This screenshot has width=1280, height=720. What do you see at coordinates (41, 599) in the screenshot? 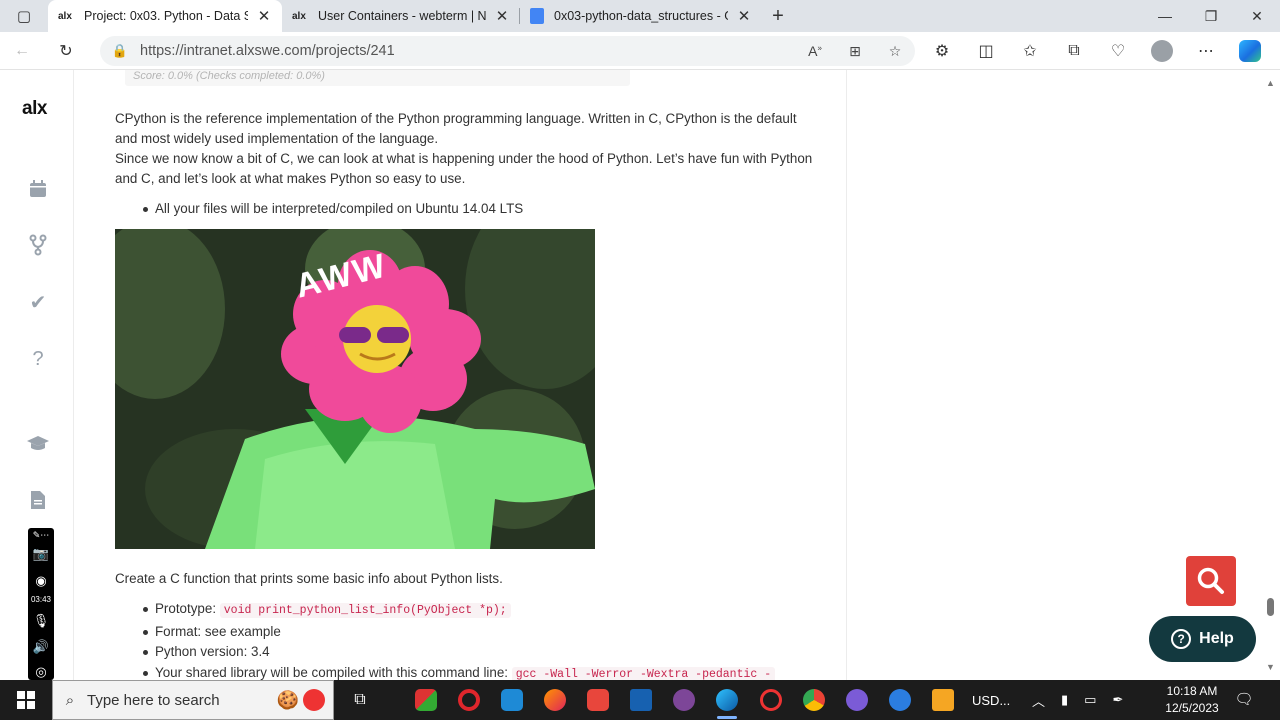
I see `recording-time: 03:43` at bounding box center [41, 599].